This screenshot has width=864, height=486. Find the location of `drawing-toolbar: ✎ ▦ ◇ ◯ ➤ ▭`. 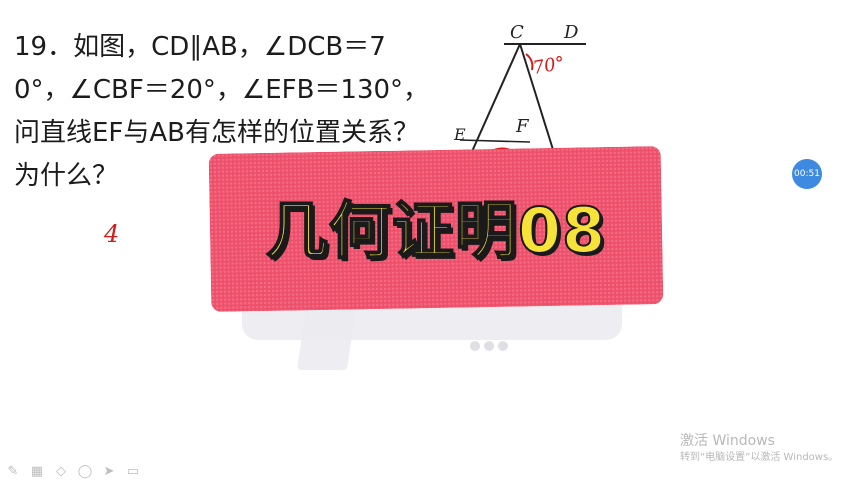

drawing-toolbar: ✎ ▦ ◇ ◯ ➤ ▭ is located at coordinates (73, 472).